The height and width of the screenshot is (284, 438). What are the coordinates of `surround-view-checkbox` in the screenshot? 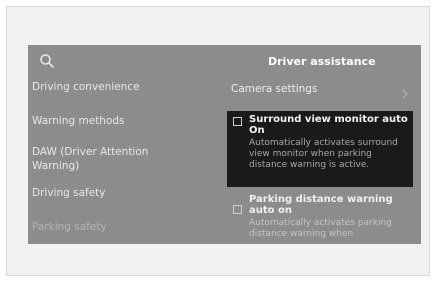 It's located at (237, 121).